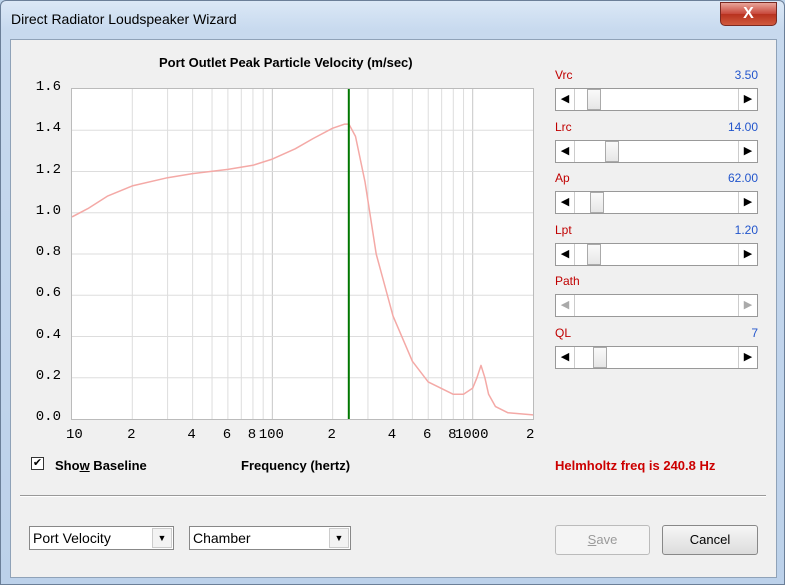  What do you see at coordinates (656, 305) in the screenshot?
I see `param-scrollbar-path: ◀ ▶` at bounding box center [656, 305].